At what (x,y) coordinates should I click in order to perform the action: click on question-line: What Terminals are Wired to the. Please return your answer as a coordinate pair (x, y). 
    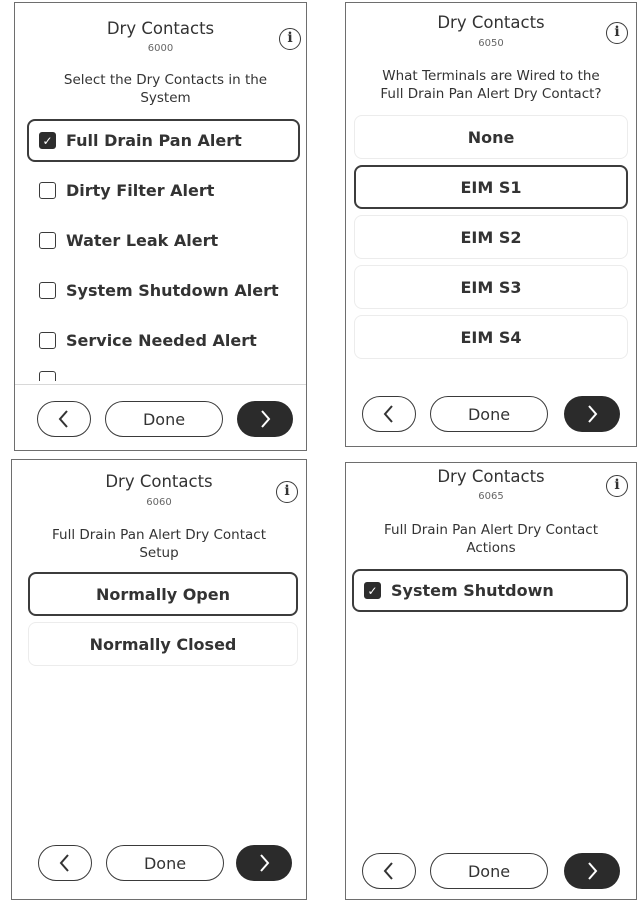
    Looking at the image, I should click on (491, 76).